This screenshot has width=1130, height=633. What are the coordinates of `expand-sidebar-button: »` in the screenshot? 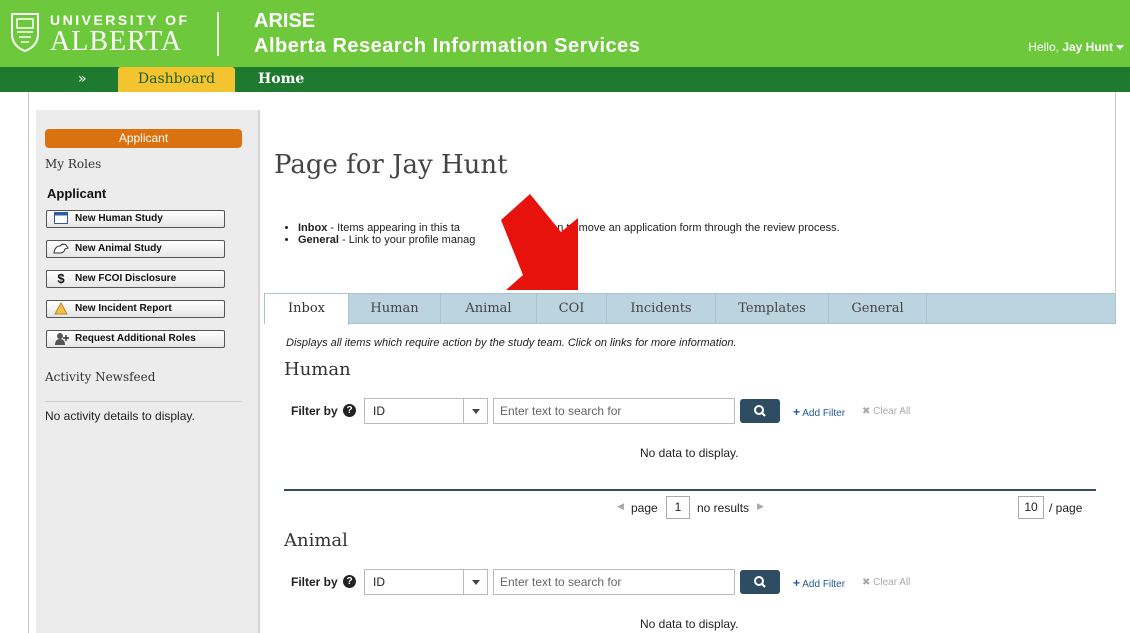 It's located at (82, 79).